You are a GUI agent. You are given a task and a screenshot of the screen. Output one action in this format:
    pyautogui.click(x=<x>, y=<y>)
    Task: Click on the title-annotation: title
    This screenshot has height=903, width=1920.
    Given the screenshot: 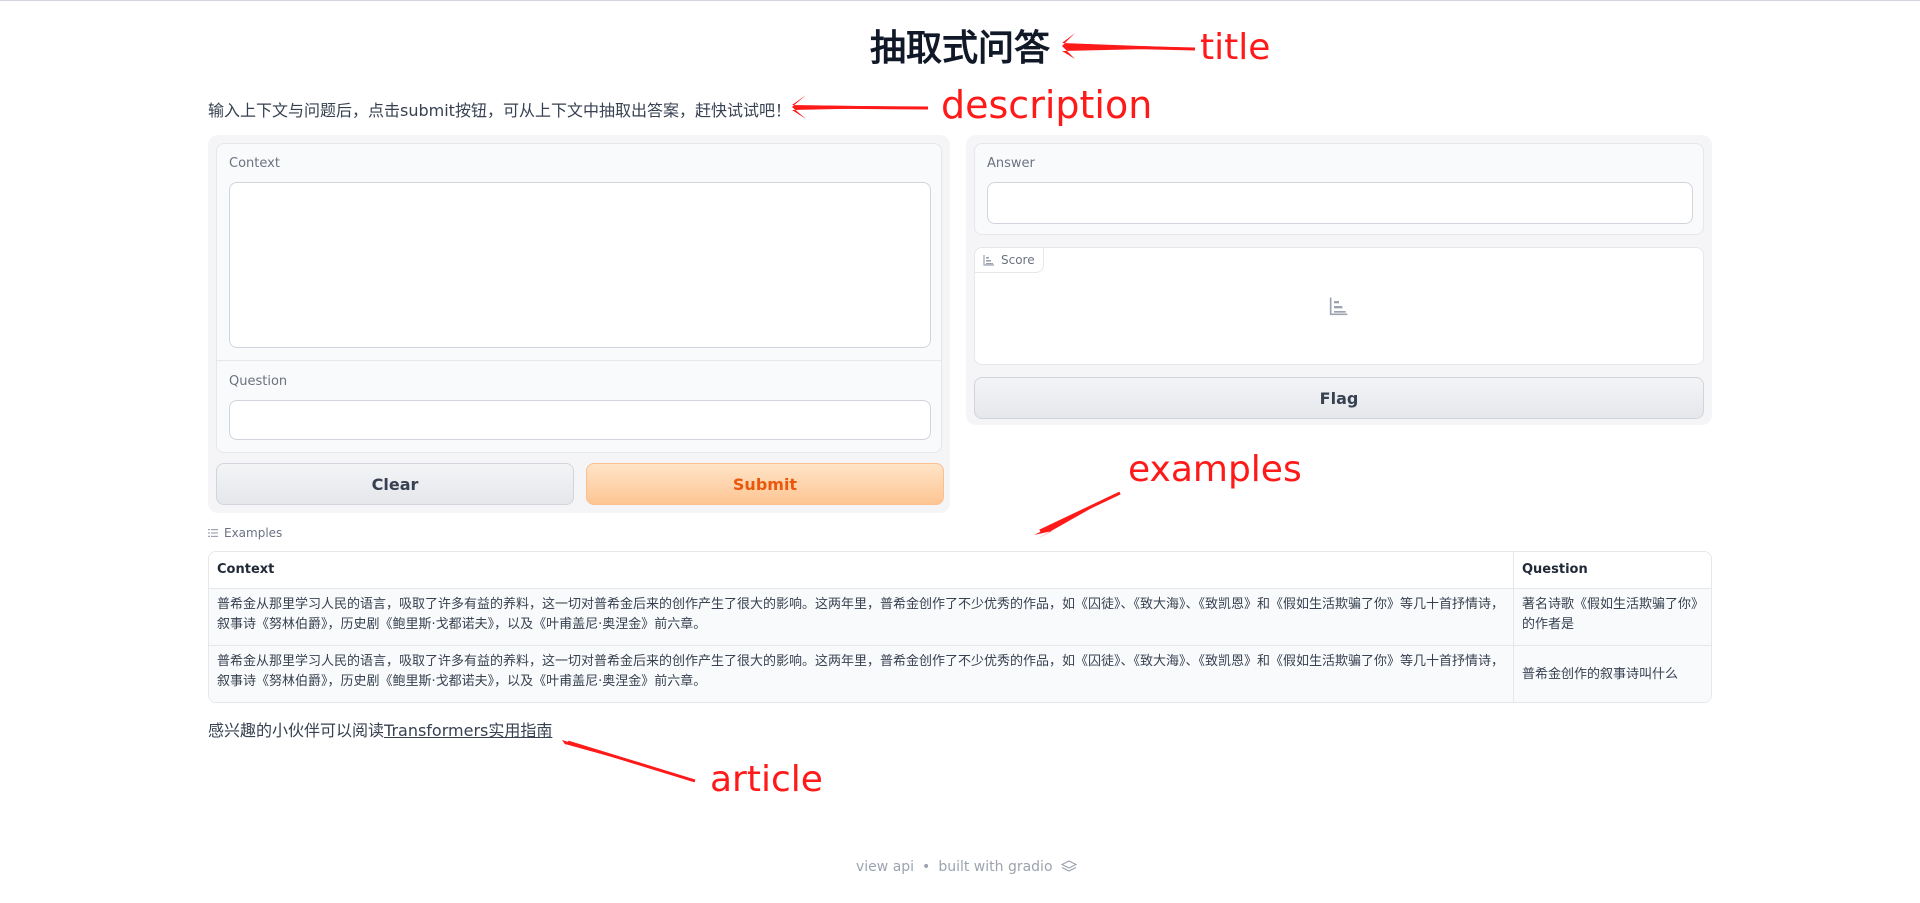 What is the action you would take?
    pyautogui.click(x=1235, y=47)
    